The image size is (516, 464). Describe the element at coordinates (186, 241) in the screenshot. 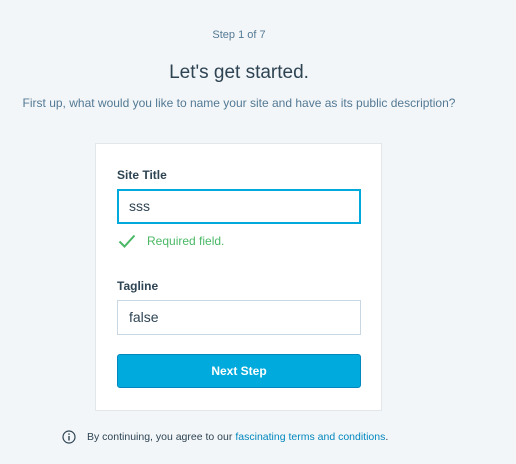

I see `validation-message: Required field.` at that location.